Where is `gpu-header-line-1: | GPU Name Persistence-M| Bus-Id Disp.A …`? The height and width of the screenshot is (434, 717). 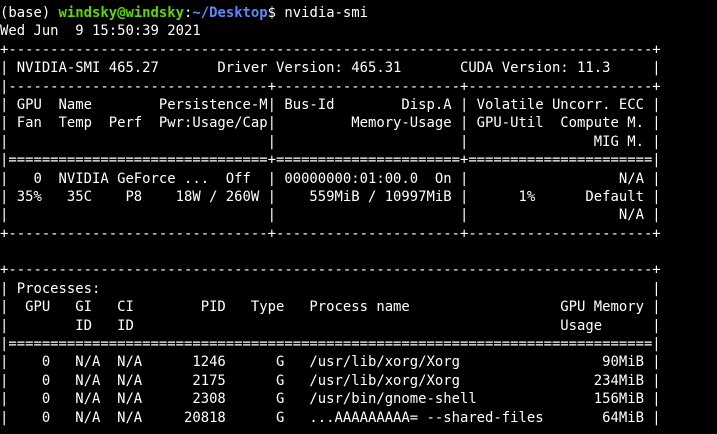
gpu-header-line-1: | GPU Name Persistence-M| Bus-Id Disp.A … is located at coordinates (330, 104).